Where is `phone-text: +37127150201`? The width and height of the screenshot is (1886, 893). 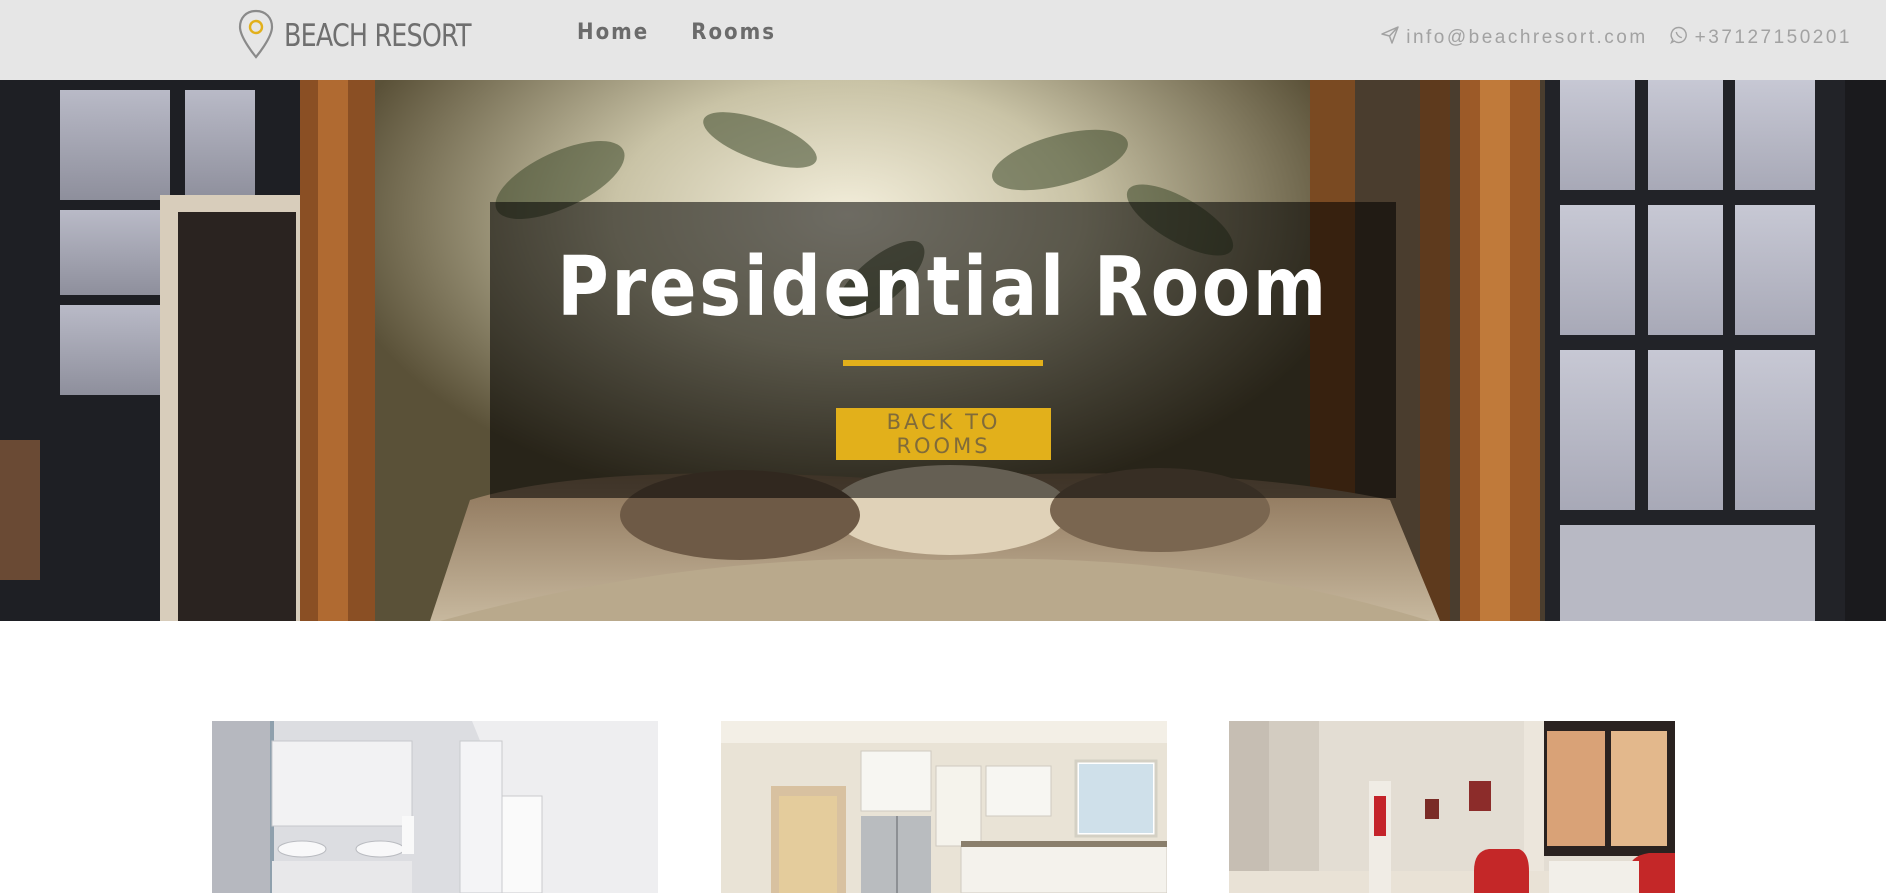 phone-text: +37127150201 is located at coordinates (1773, 37).